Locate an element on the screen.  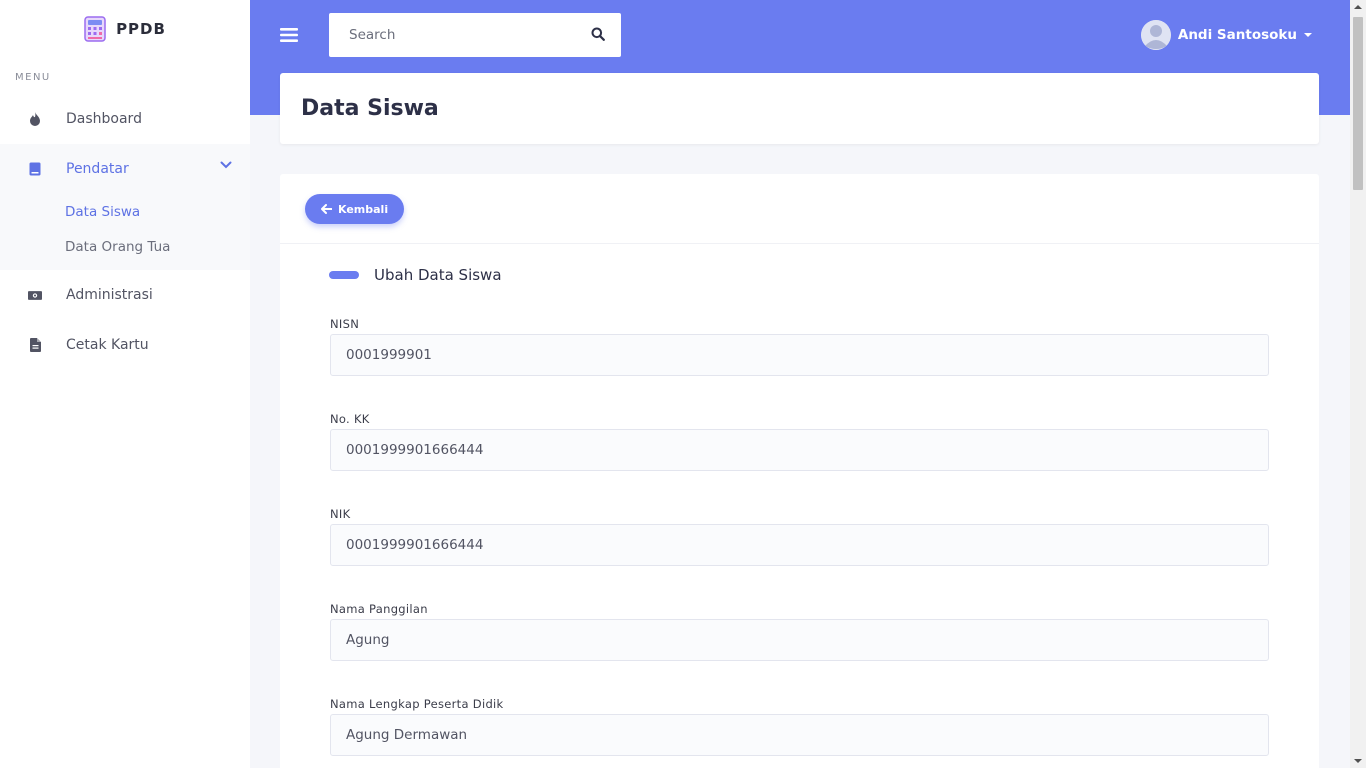
nama-lengkap-input is located at coordinates (799, 735).